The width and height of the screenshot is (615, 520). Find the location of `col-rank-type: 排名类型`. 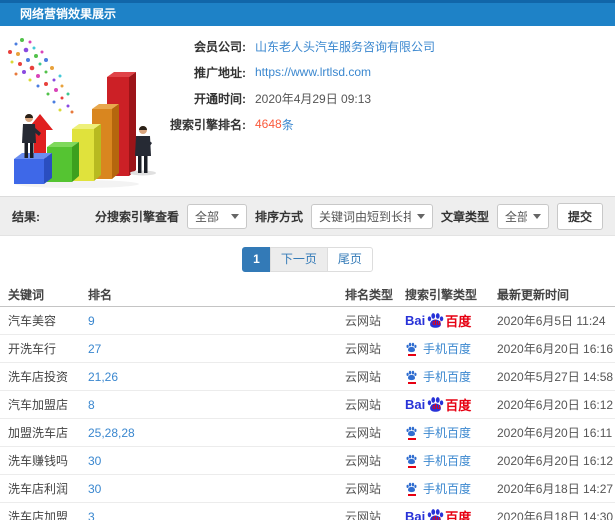

col-rank-type: 排名类型 is located at coordinates (369, 294).